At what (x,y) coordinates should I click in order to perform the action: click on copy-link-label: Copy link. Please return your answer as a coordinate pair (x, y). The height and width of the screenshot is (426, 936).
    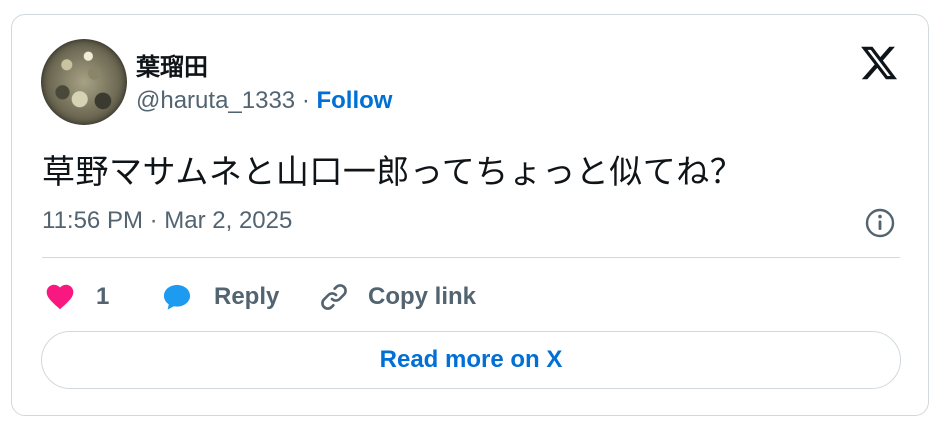
    Looking at the image, I should click on (422, 296).